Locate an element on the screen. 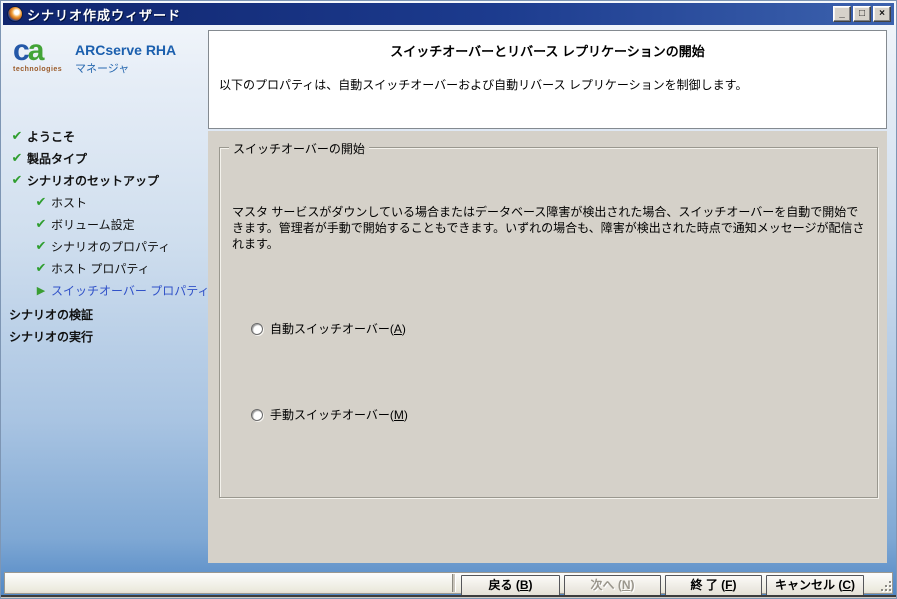 The width and height of the screenshot is (897, 599). step-scenario-run: シナリオの実行 is located at coordinates (51, 336).